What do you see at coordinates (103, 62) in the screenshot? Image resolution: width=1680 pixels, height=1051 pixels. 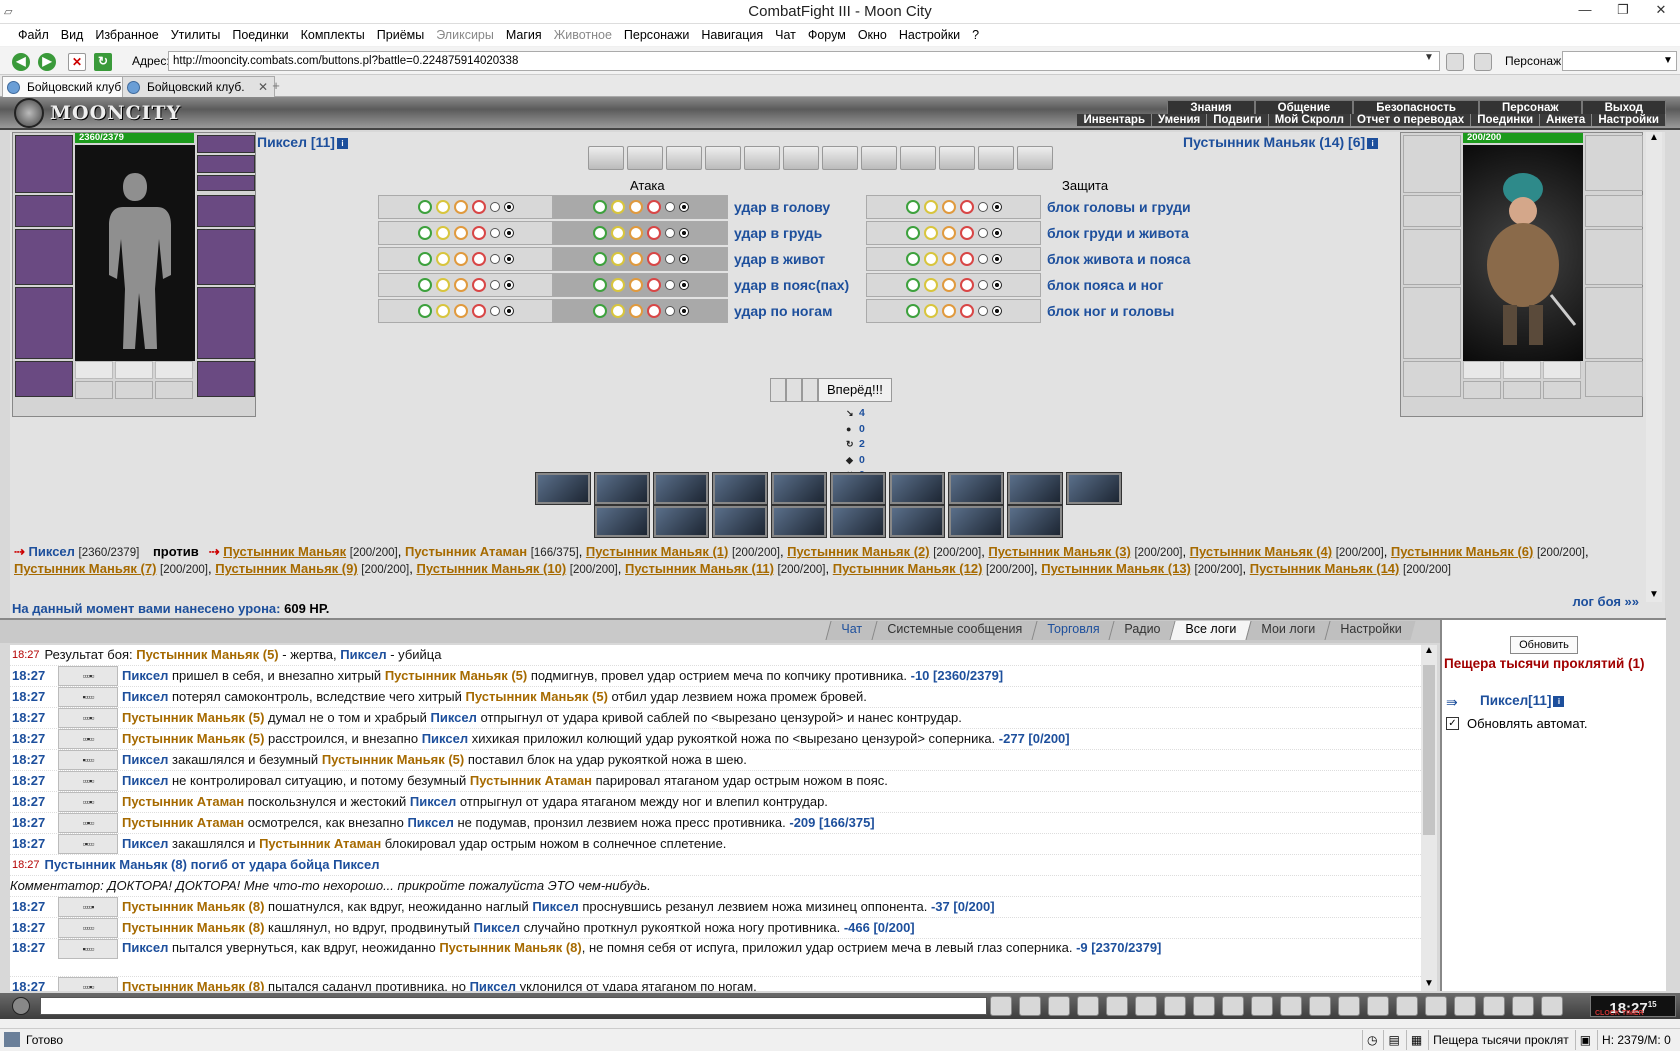 I see `refresh-icon: ↻` at bounding box center [103, 62].